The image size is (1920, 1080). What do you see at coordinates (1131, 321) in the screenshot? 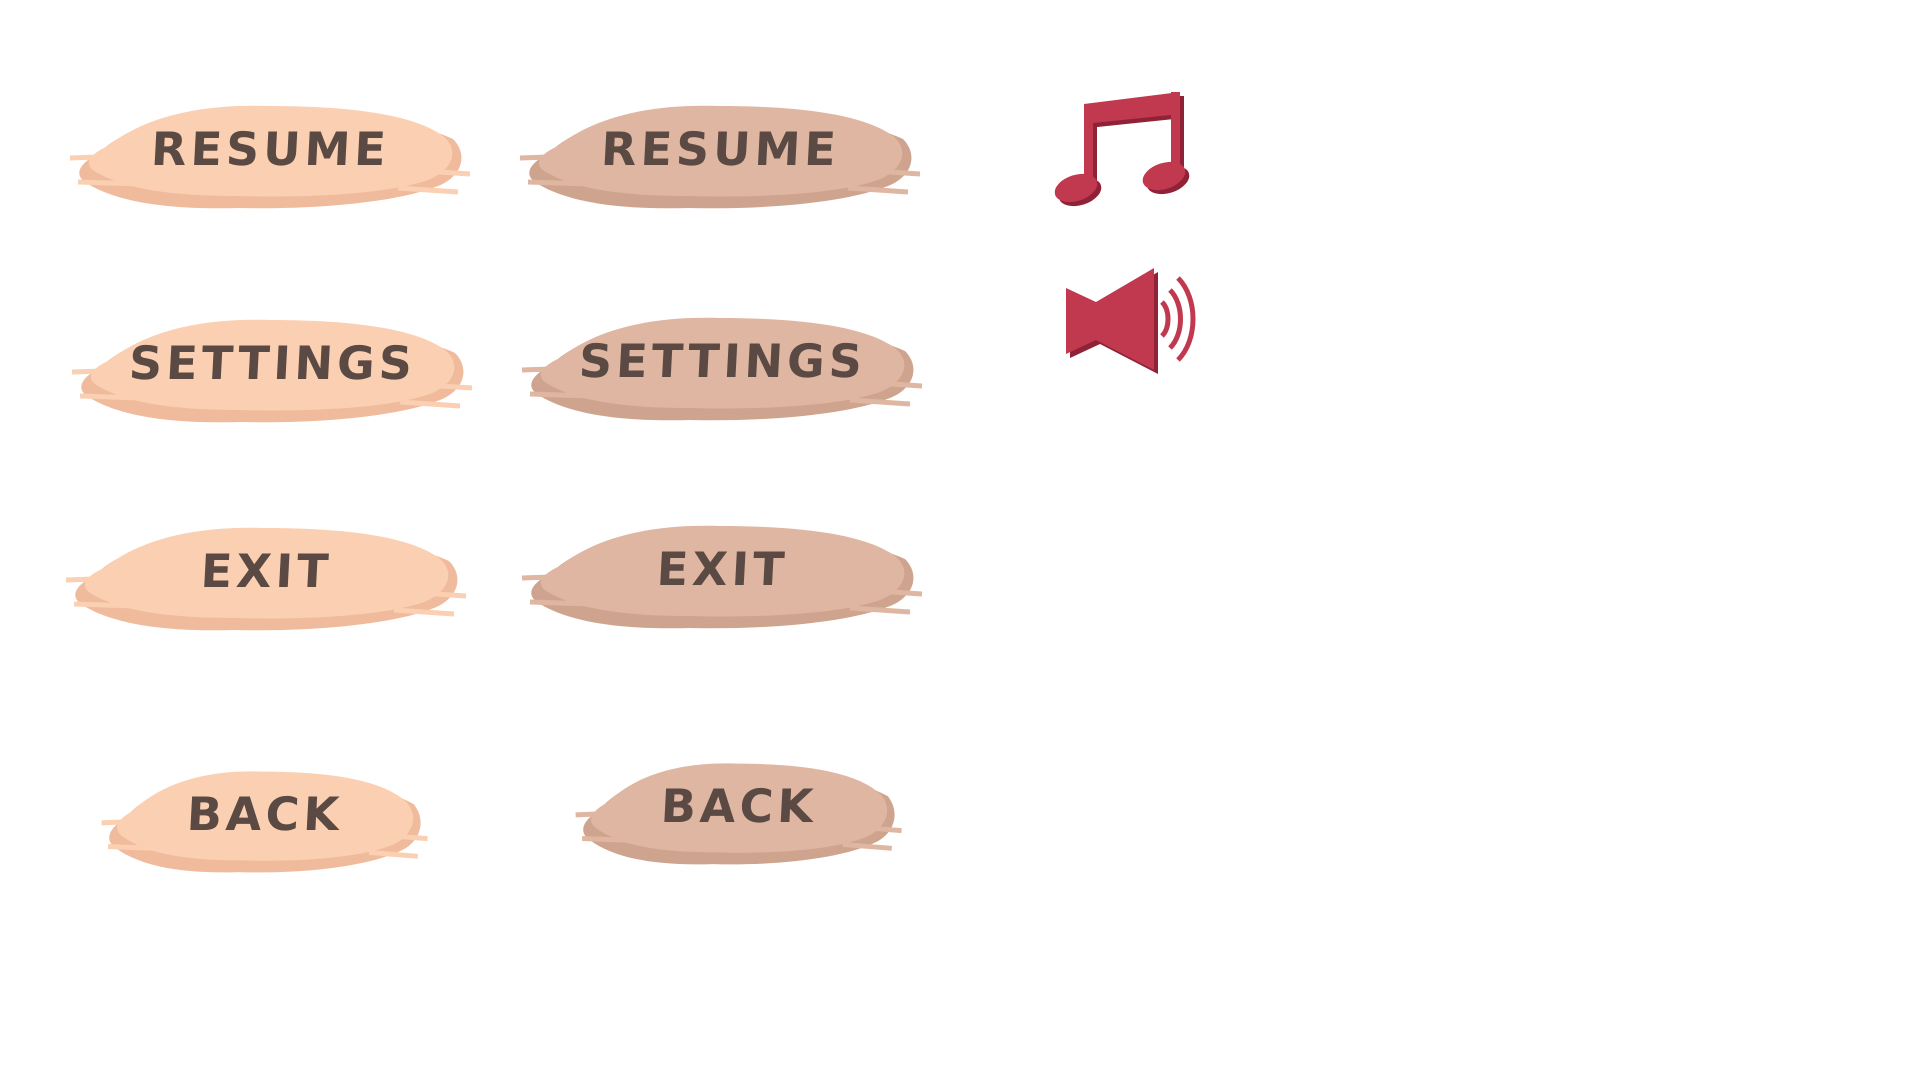
I see `speaker-icon-graphic` at bounding box center [1131, 321].